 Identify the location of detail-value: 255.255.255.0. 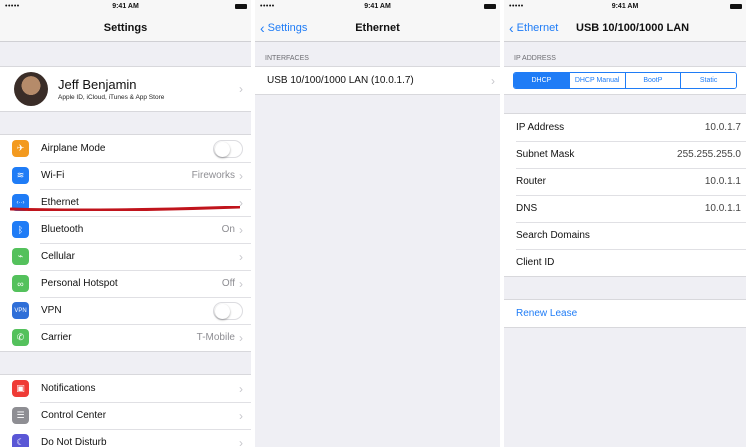
(709, 154).